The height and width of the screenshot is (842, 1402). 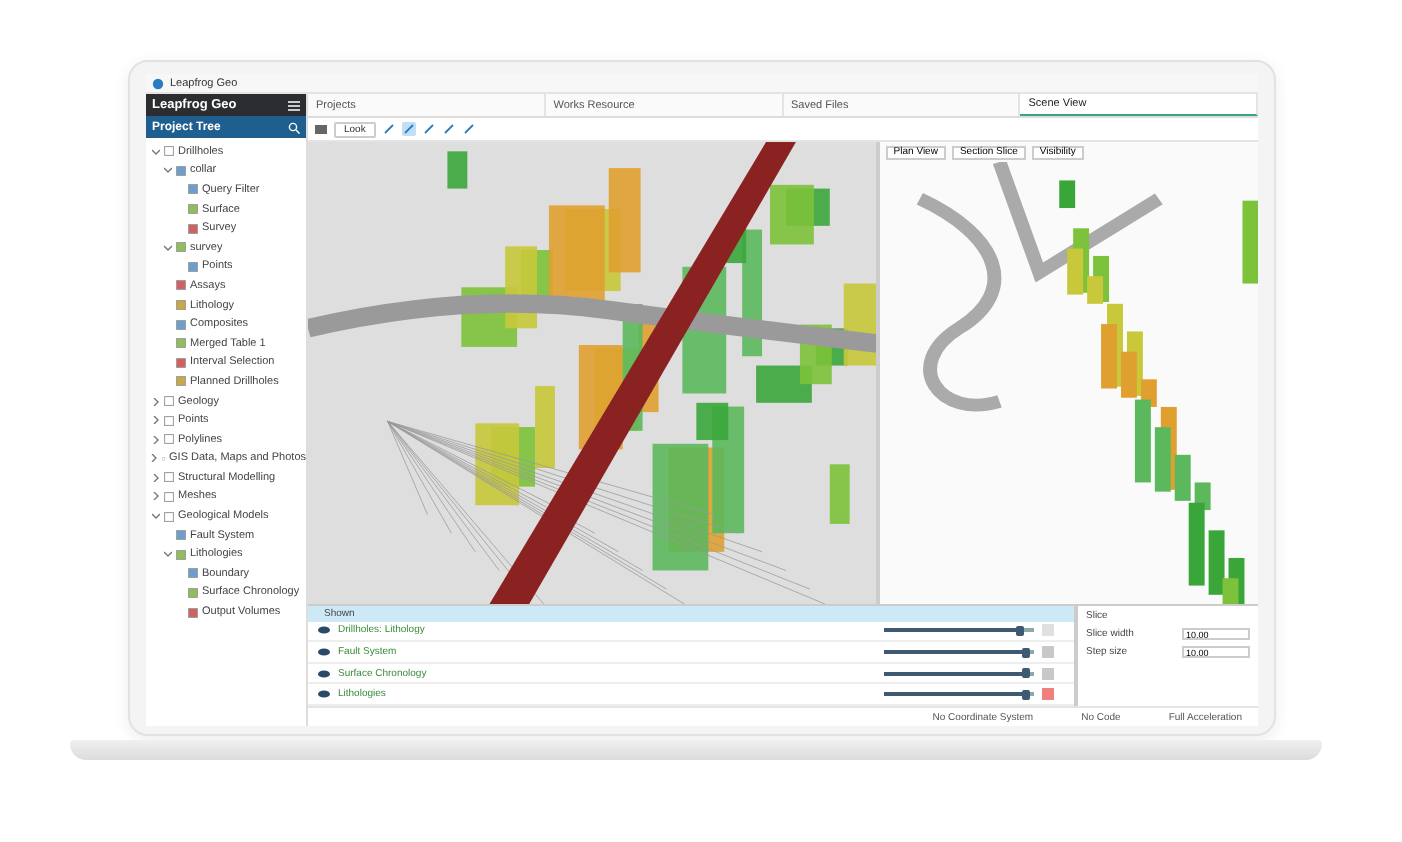 I want to click on search-icon, so click(x=294, y=127).